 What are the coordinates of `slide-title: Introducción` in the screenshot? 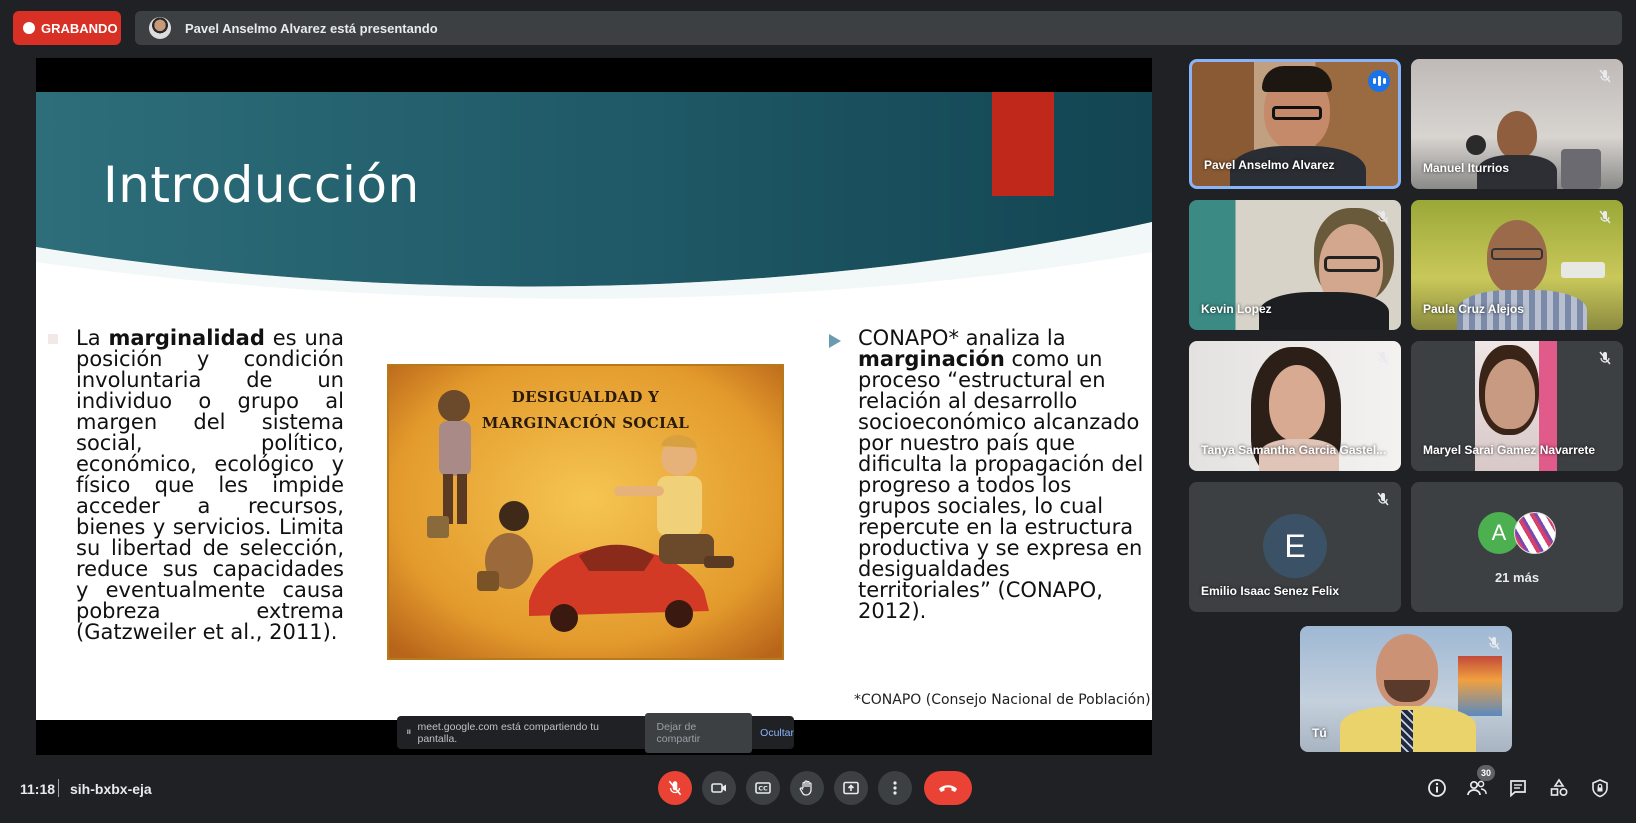 It's located at (261, 185).